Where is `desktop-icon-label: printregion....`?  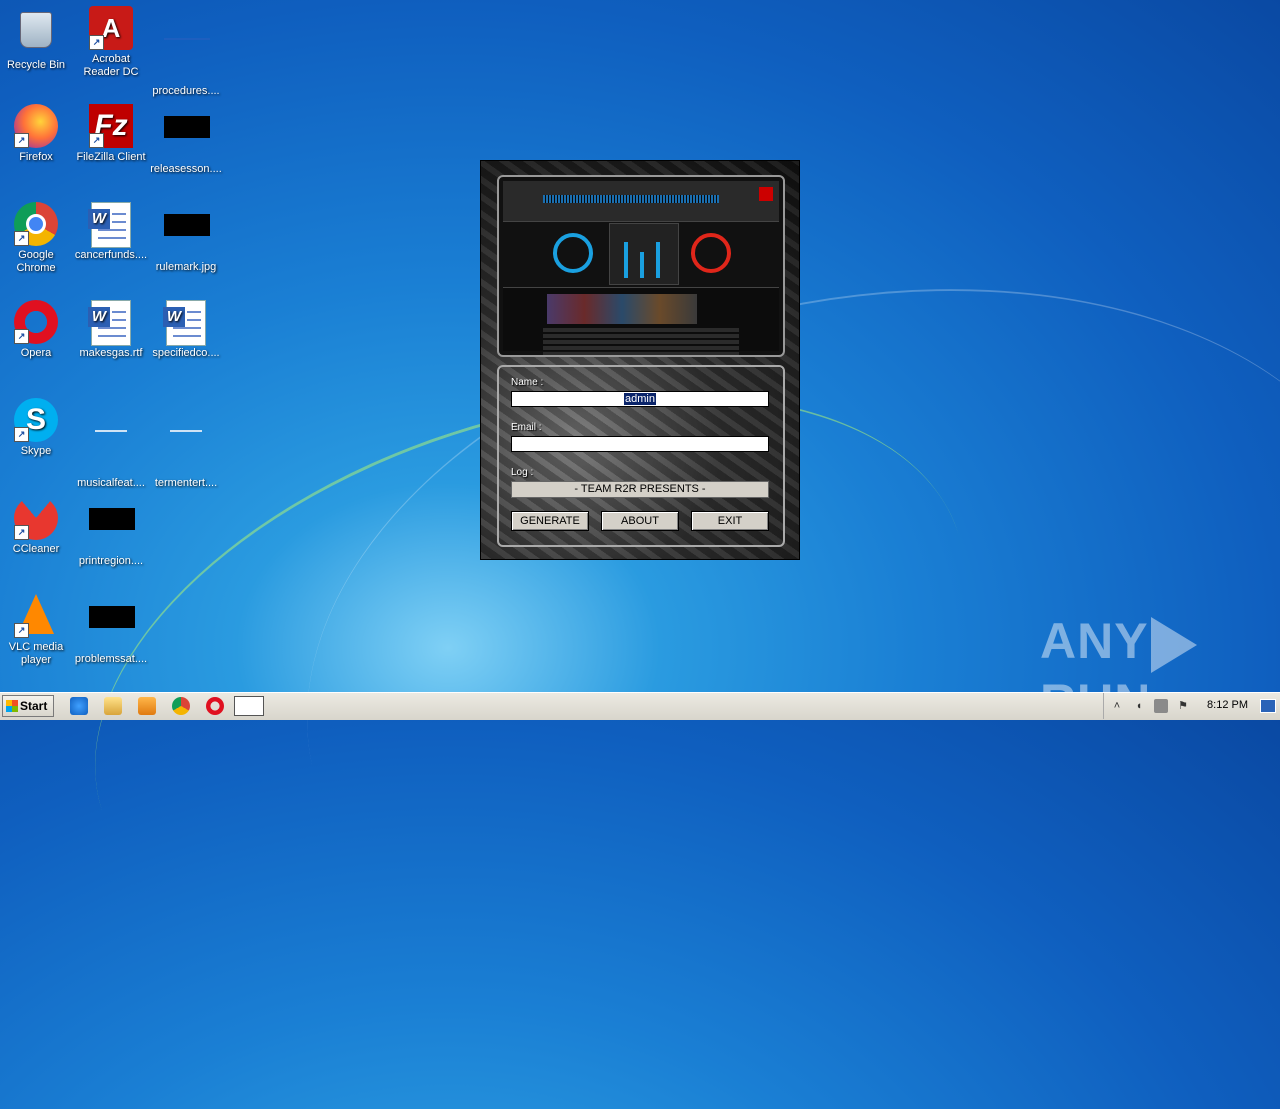
desktop-icon-label: printregion.... is located at coordinates (111, 561).